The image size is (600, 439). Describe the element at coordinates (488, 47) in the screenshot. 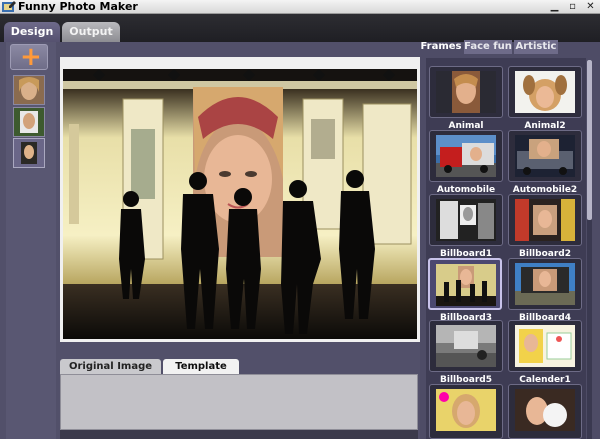

I see `tab-face-fun: Face fun` at that location.